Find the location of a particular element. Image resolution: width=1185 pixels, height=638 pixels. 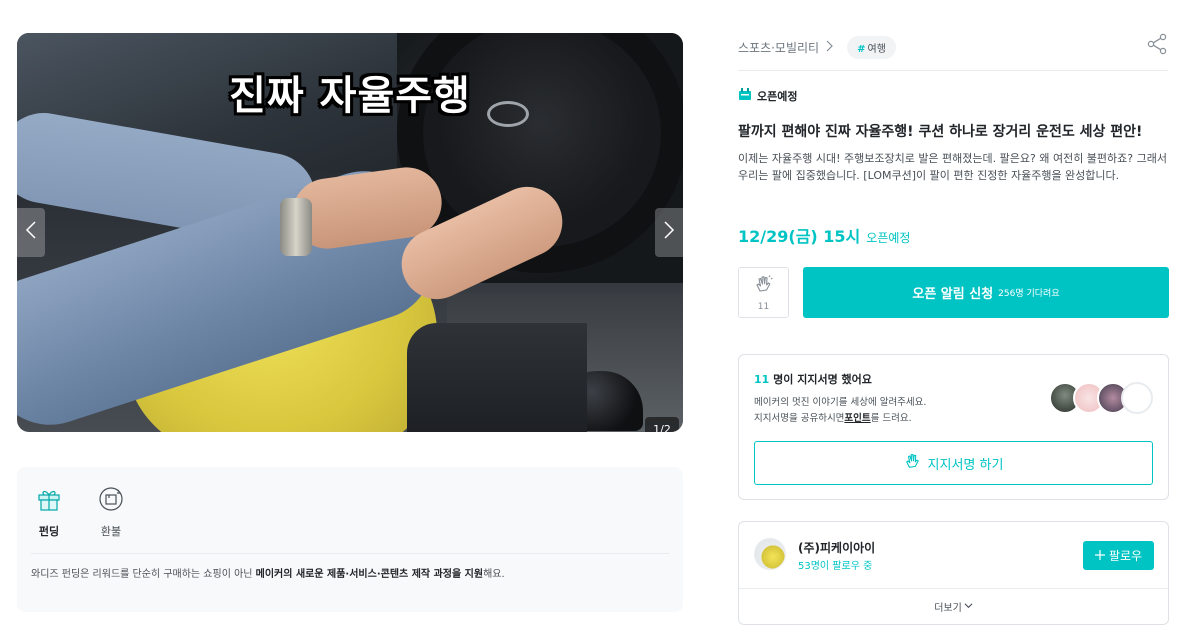

type-funding-label: 펀딩 is located at coordinates (49, 531).